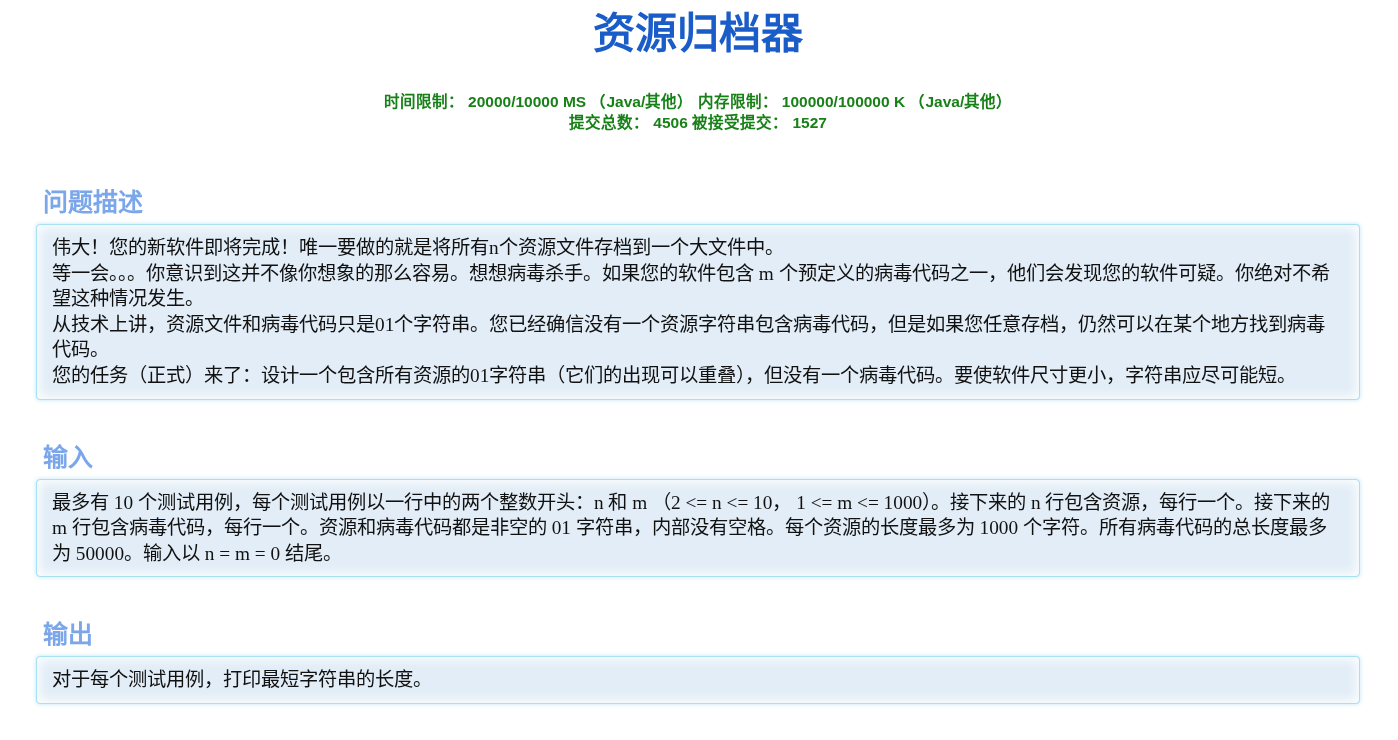 The width and height of the screenshot is (1398, 740). Describe the element at coordinates (242, 680) in the screenshot. I see `section-paragraph: 对于每个测试用例，打印最短字符串的长度。` at that location.